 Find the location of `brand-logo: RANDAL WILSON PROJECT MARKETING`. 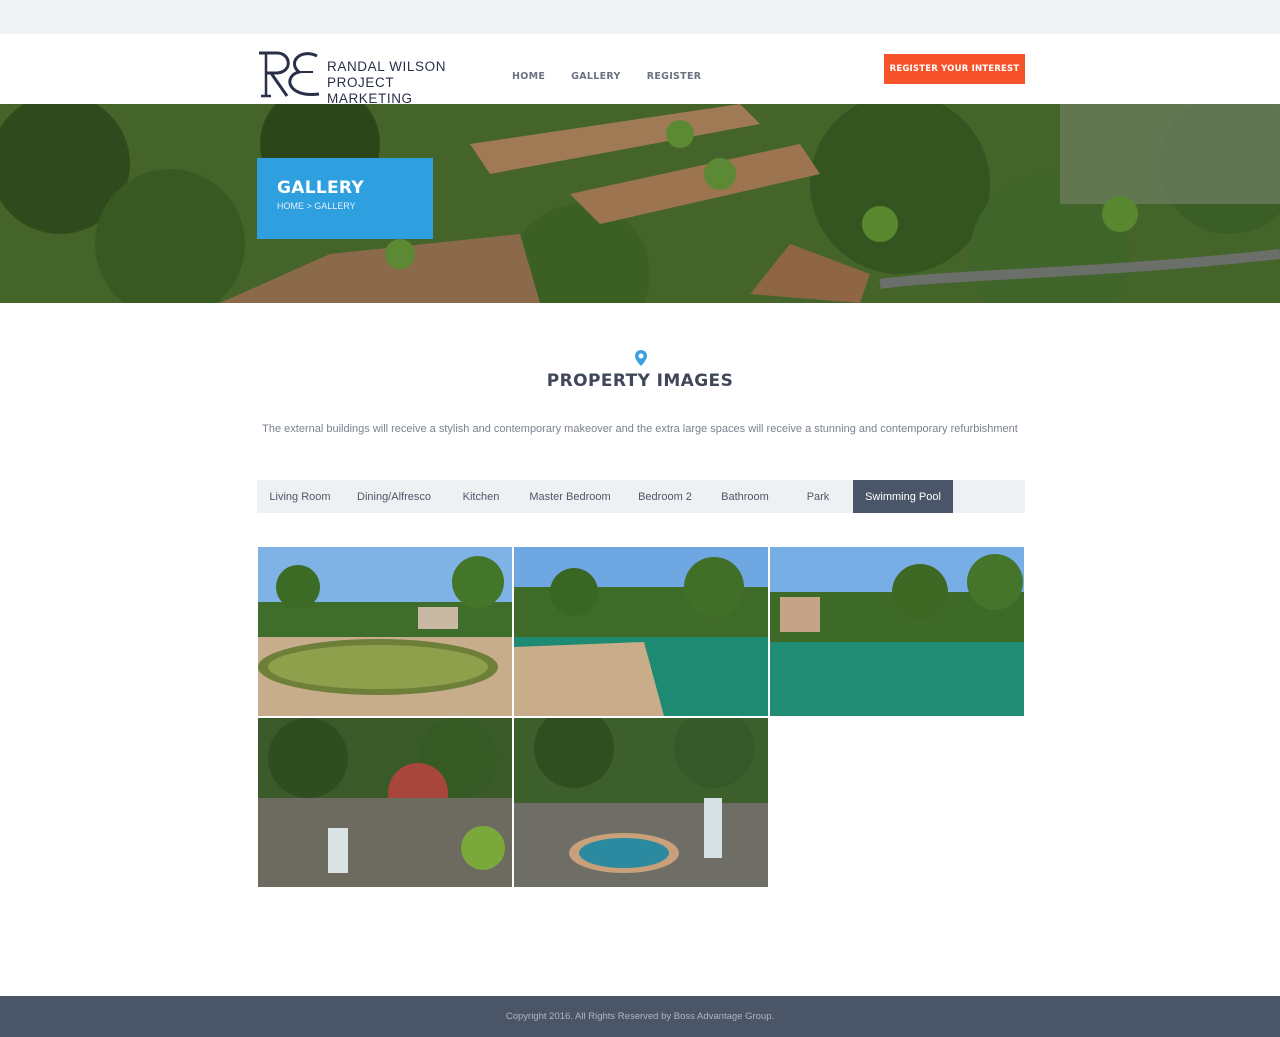

brand-logo: RANDAL WILSON PROJECT MARKETING is located at coordinates (367, 78).